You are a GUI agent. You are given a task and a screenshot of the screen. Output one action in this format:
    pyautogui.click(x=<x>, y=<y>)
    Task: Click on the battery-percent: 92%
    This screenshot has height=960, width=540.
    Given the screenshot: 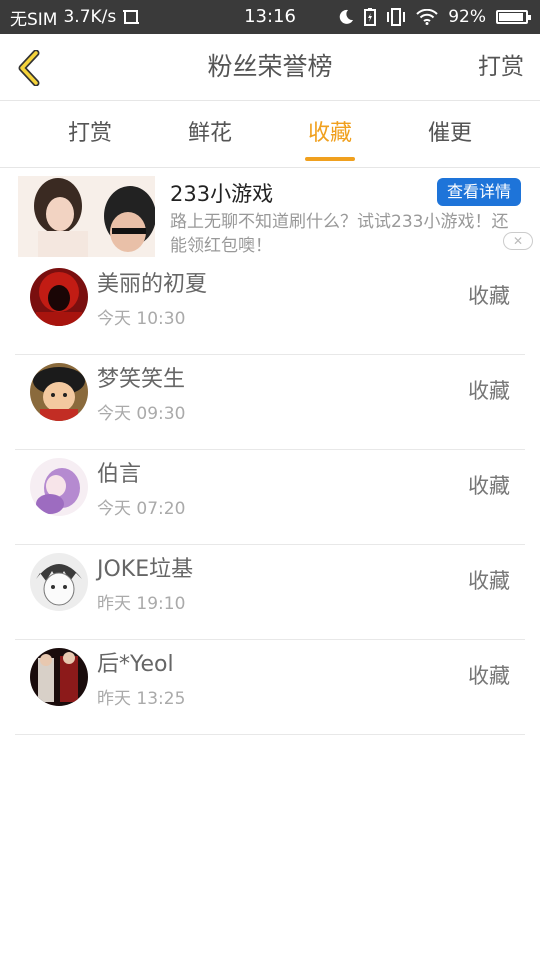 What is the action you would take?
    pyautogui.click(x=467, y=17)
    